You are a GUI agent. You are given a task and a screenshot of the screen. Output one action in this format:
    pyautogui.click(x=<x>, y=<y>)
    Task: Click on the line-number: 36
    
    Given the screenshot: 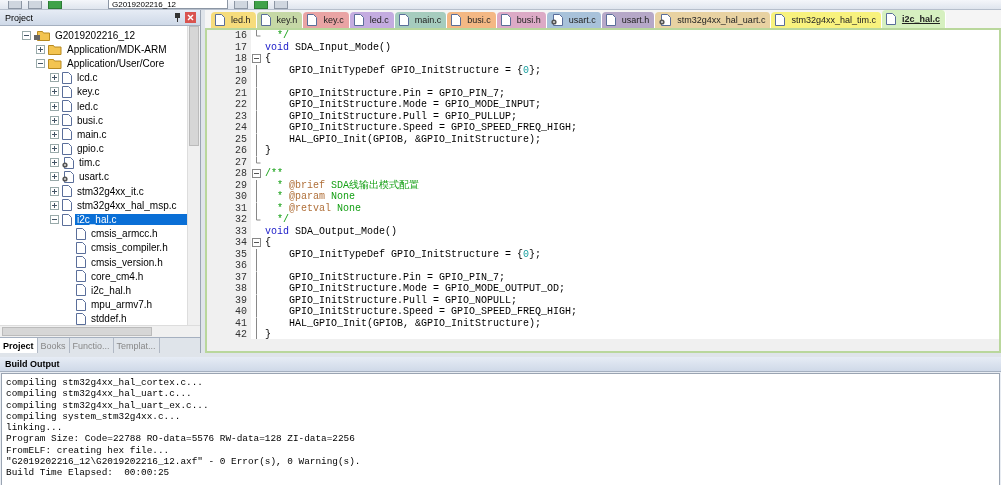 What is the action you would take?
    pyautogui.click(x=229, y=266)
    